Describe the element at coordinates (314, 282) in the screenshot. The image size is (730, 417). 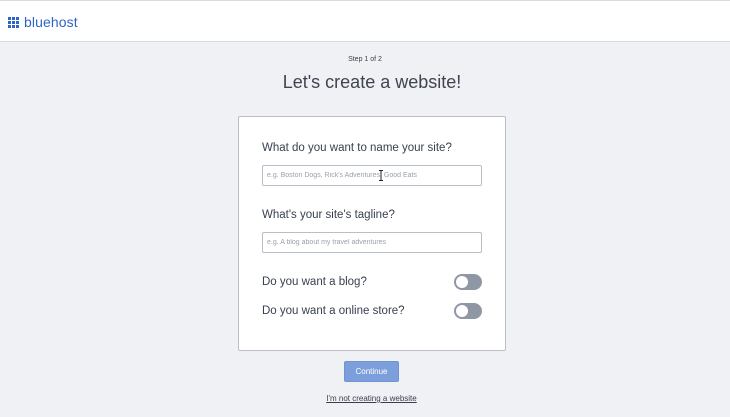
I see `blog-label: Do you want a blog?` at that location.